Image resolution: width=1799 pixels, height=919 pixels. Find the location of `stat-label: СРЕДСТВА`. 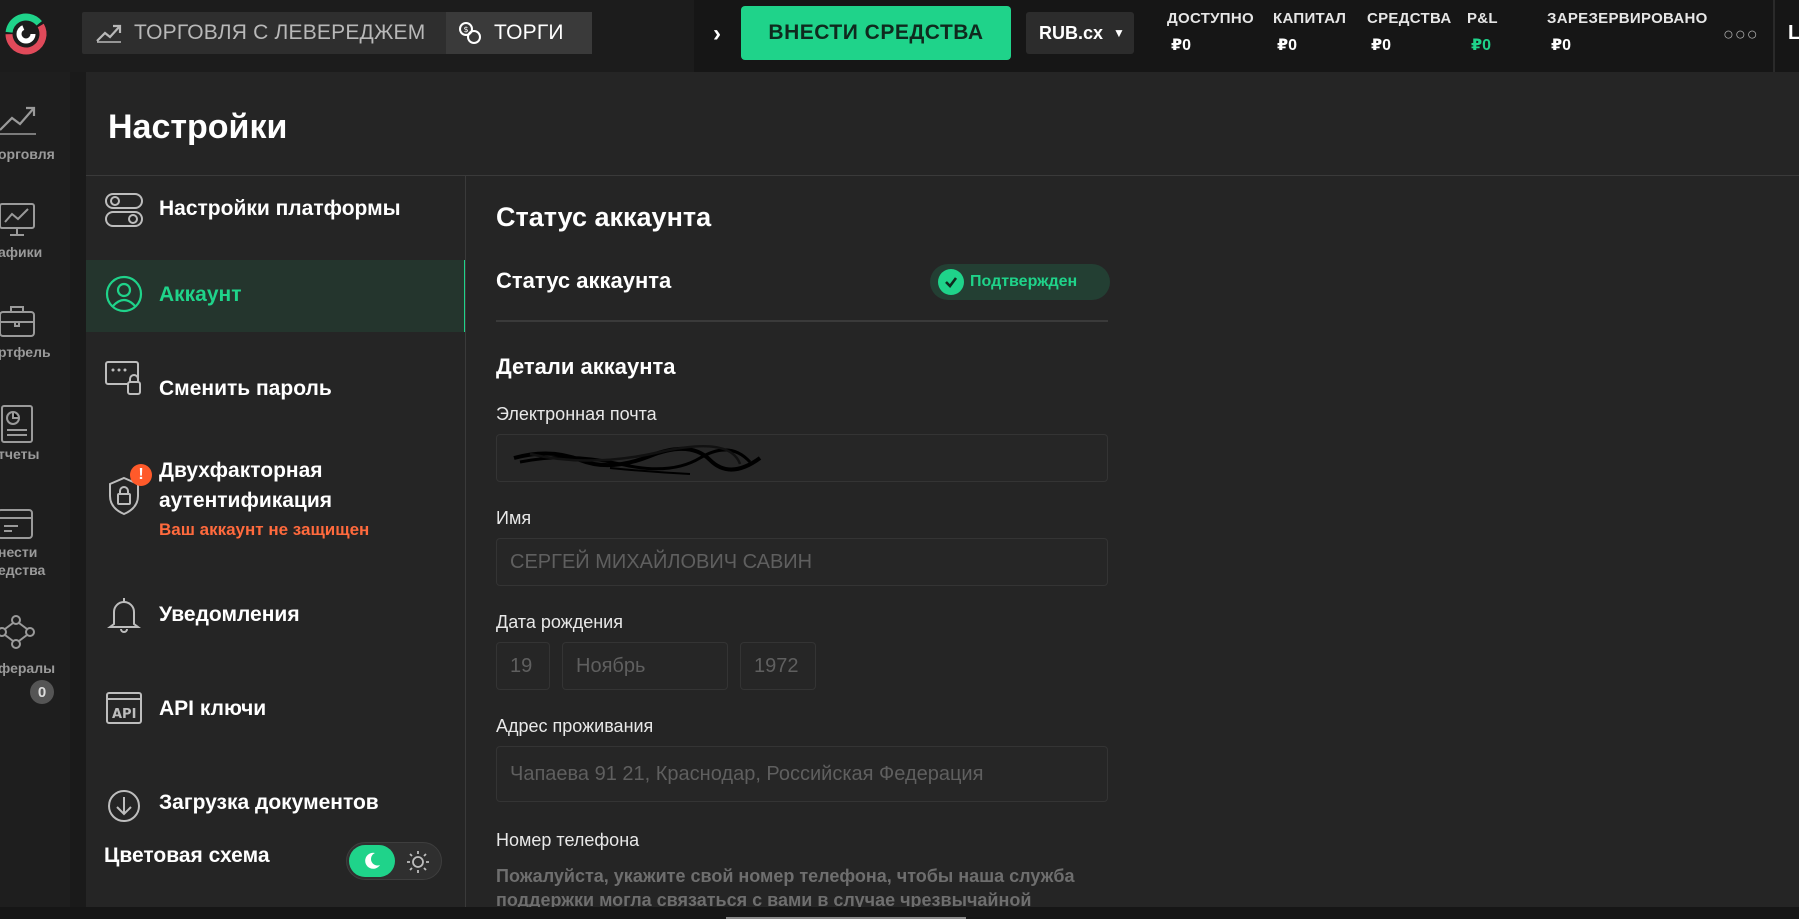

stat-label: СРЕДСТВА is located at coordinates (1409, 18).